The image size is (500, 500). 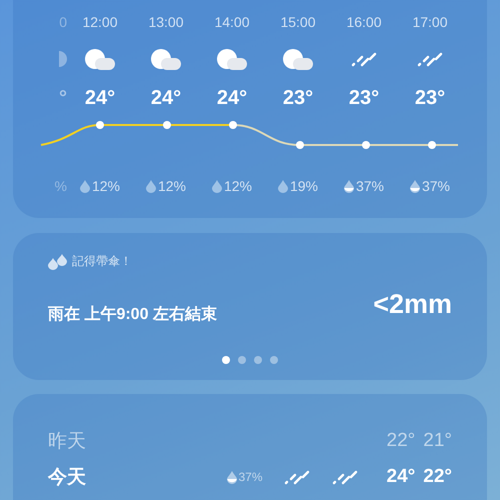 I want to click on low-temperature: 21°, so click(x=437, y=441).